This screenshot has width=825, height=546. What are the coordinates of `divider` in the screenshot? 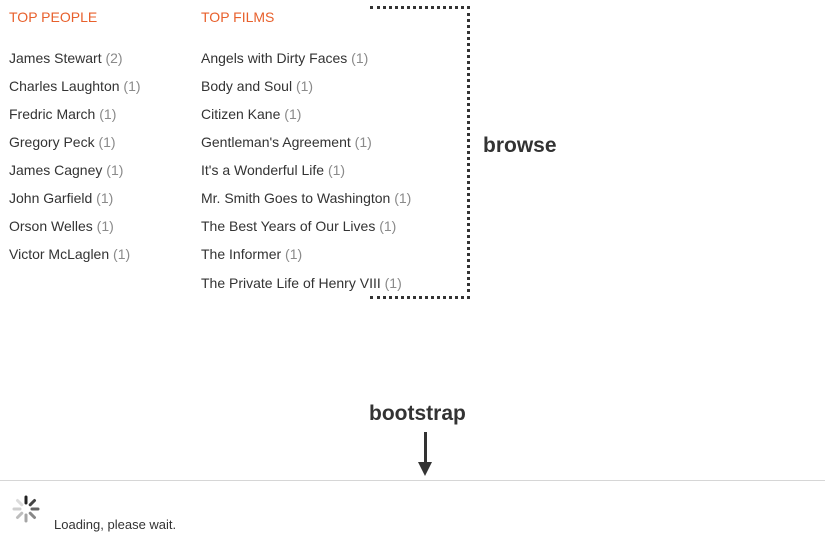 It's located at (412, 480).